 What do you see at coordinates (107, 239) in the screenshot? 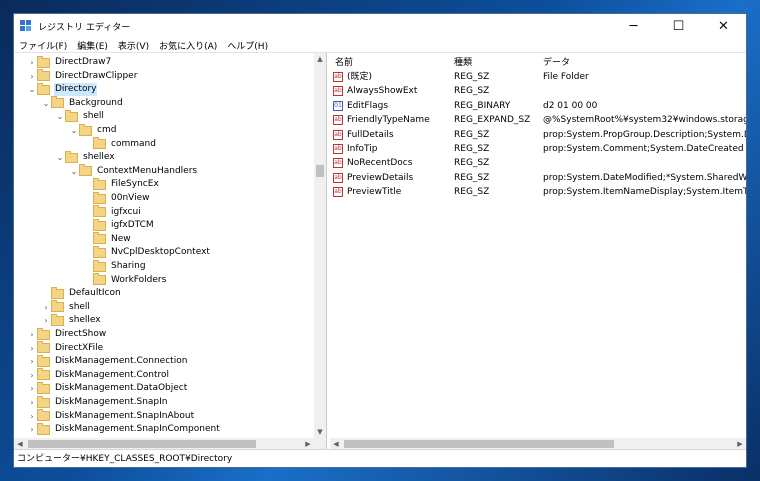
I see `tree-node: New` at bounding box center [107, 239].